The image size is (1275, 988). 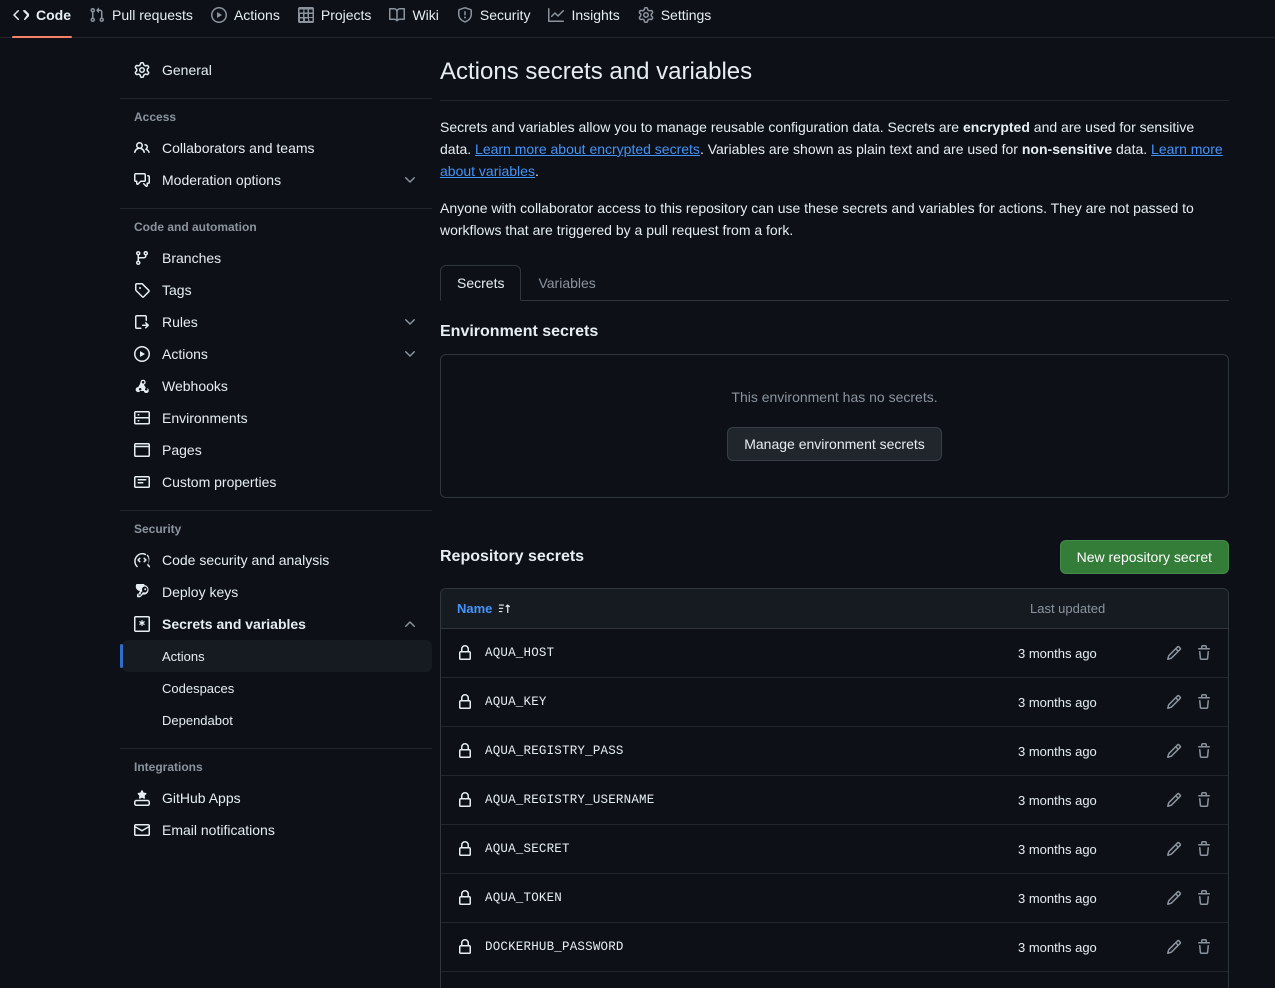 I want to click on repository-secrets-title: Repository secrets, so click(x=512, y=557).